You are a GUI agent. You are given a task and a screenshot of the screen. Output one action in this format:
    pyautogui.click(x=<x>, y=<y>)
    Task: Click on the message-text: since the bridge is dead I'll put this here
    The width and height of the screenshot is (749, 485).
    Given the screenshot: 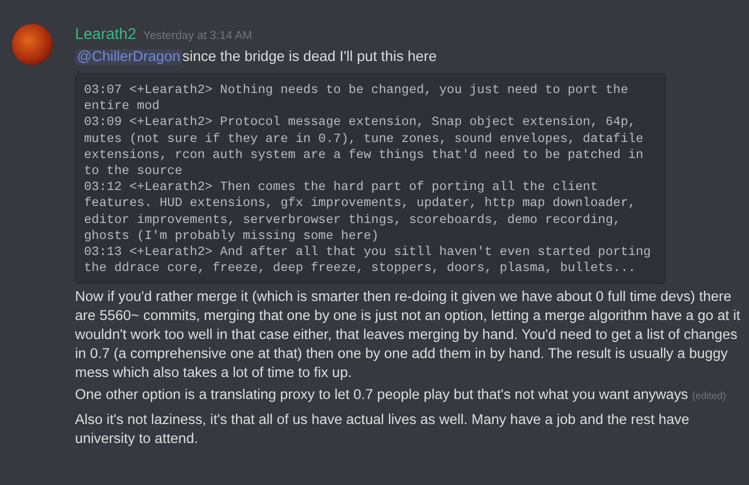 What is the action you would take?
    pyautogui.click(x=309, y=57)
    